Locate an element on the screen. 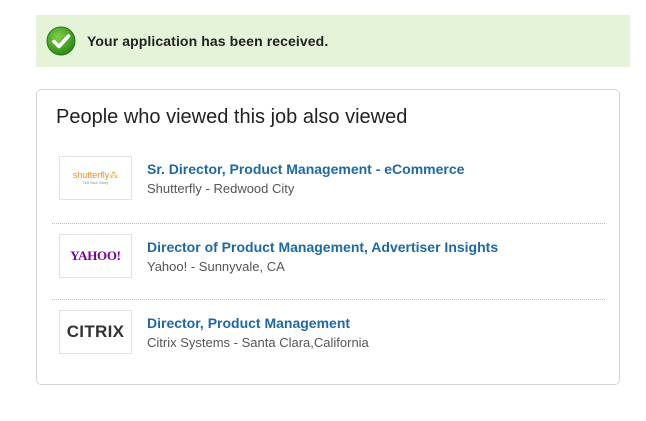 This screenshot has width=646, height=421. company-logo-citrix: CITRIX is located at coordinates (95, 332).